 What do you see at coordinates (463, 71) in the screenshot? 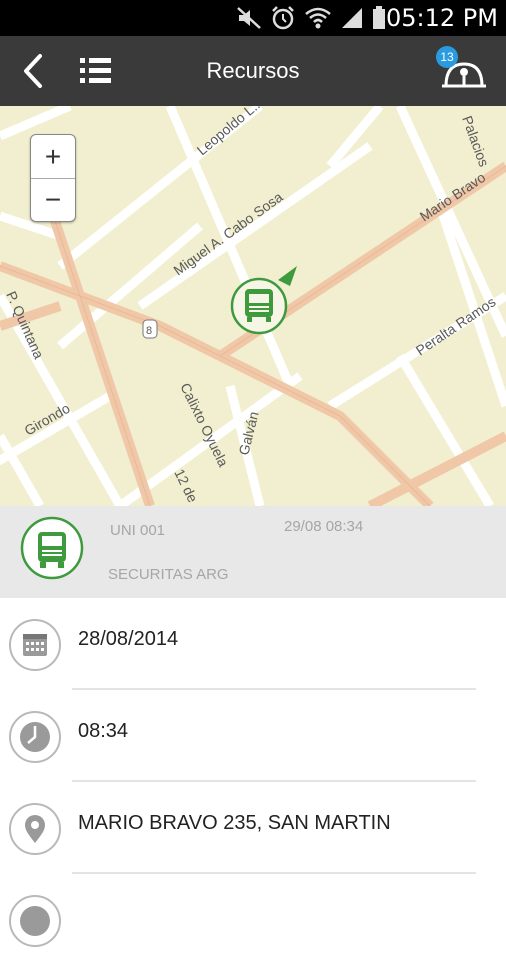
I see `notifications-button: 13` at bounding box center [463, 71].